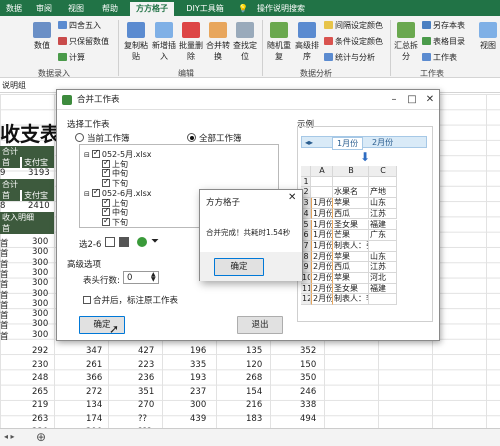 The image size is (500, 446). What do you see at coordinates (349, 289) in the screenshot?
I see `example-row: 112月份圣女果福建` at bounding box center [349, 289].